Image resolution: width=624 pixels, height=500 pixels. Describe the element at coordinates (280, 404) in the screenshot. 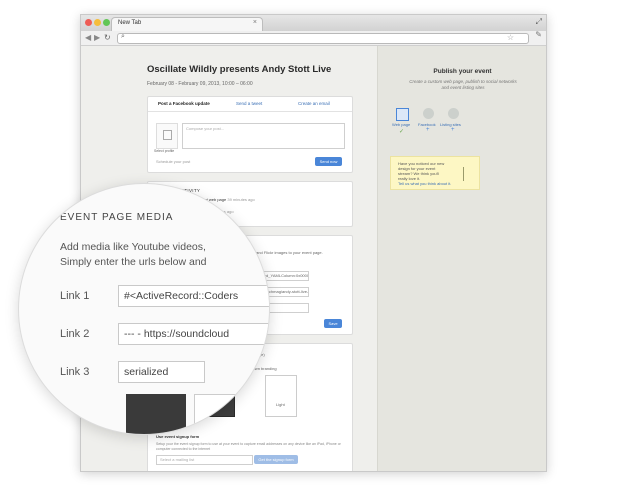

I see `theme-light-label: Light` at that location.